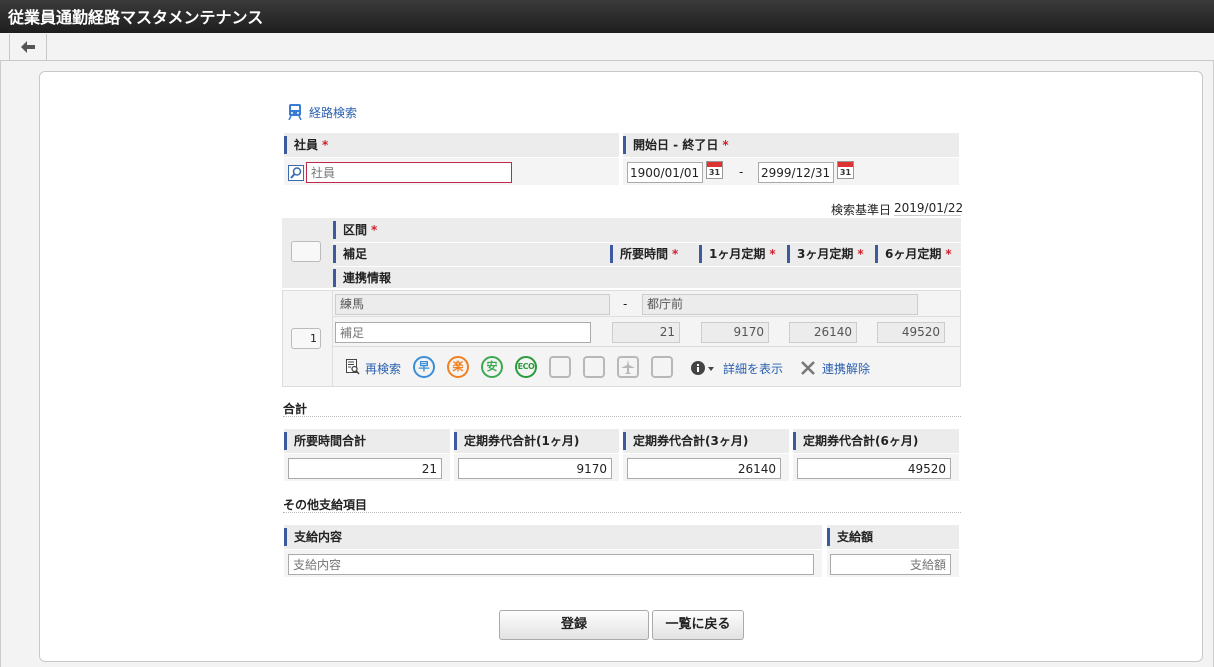 The image size is (1214, 667). What do you see at coordinates (861, 210) in the screenshot?
I see `base-date-label: 検索基準日` at bounding box center [861, 210].